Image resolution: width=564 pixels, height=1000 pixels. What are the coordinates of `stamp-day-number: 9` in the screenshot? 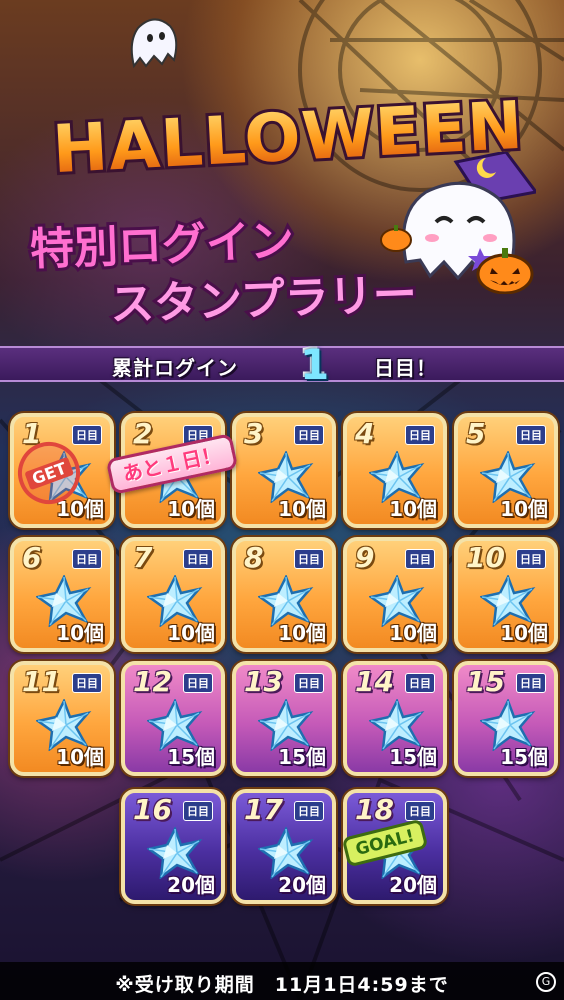 It's located at (365, 557).